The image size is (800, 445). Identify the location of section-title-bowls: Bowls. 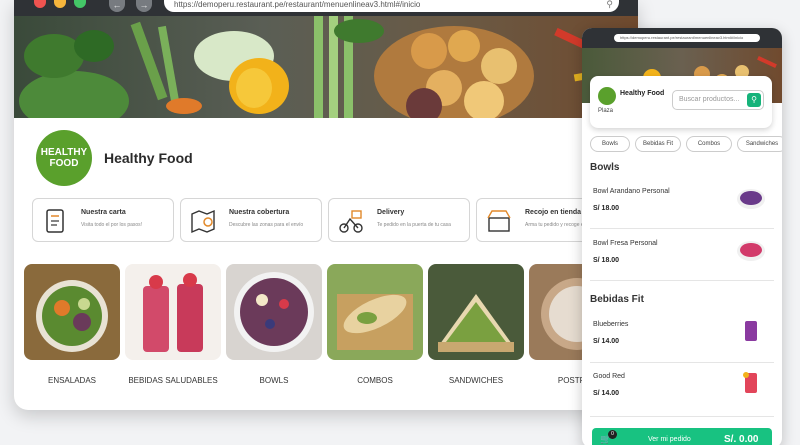
(605, 167).